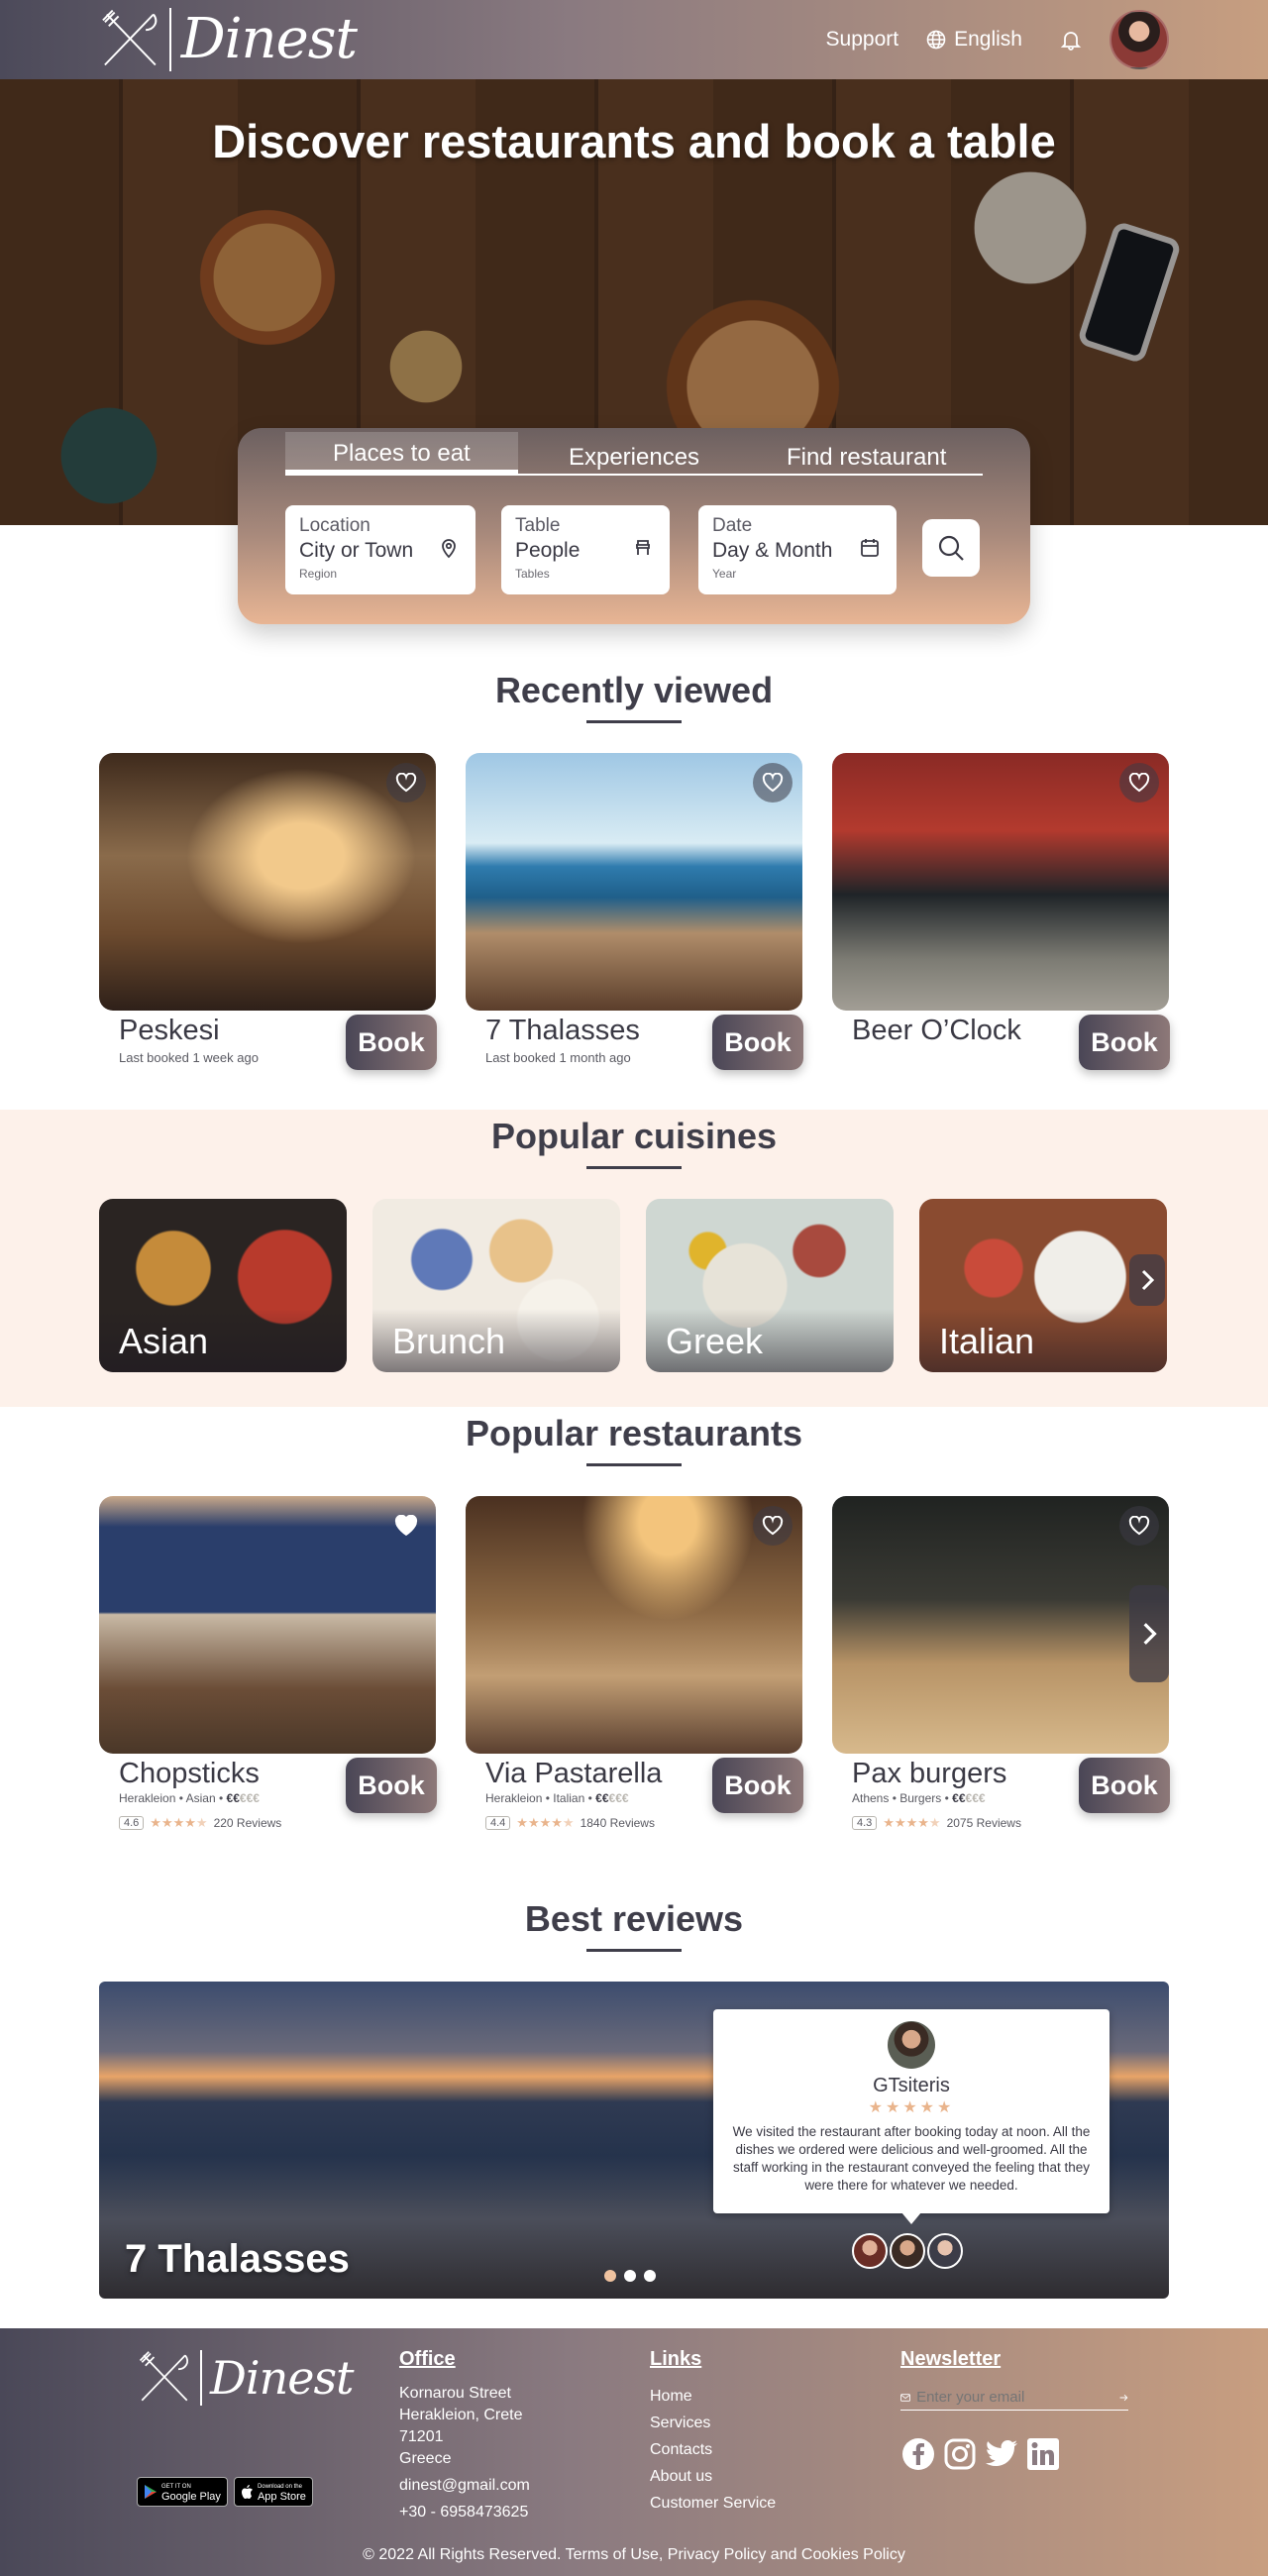  I want to click on language-label: English, so click(988, 39).